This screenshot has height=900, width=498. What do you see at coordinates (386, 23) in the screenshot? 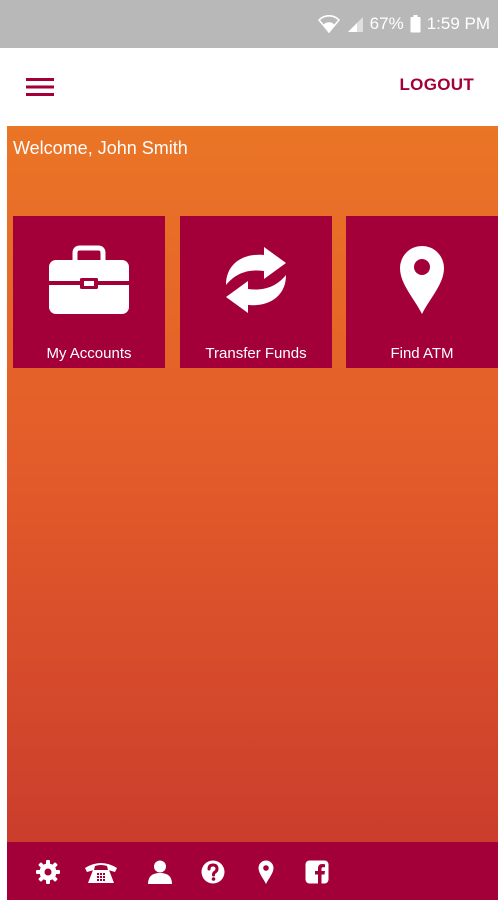
I see `battery-percent: 67%` at bounding box center [386, 23].